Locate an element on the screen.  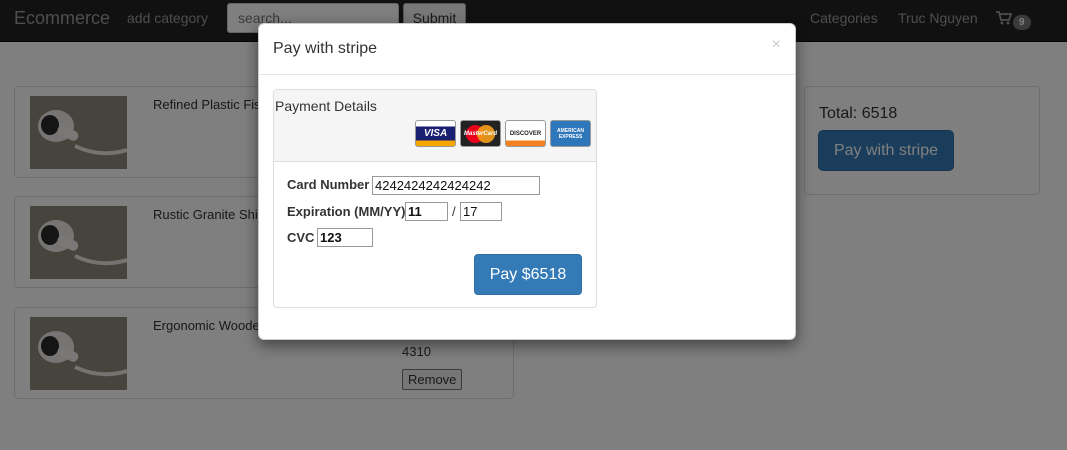
cvc-label: CVC is located at coordinates (301, 237).